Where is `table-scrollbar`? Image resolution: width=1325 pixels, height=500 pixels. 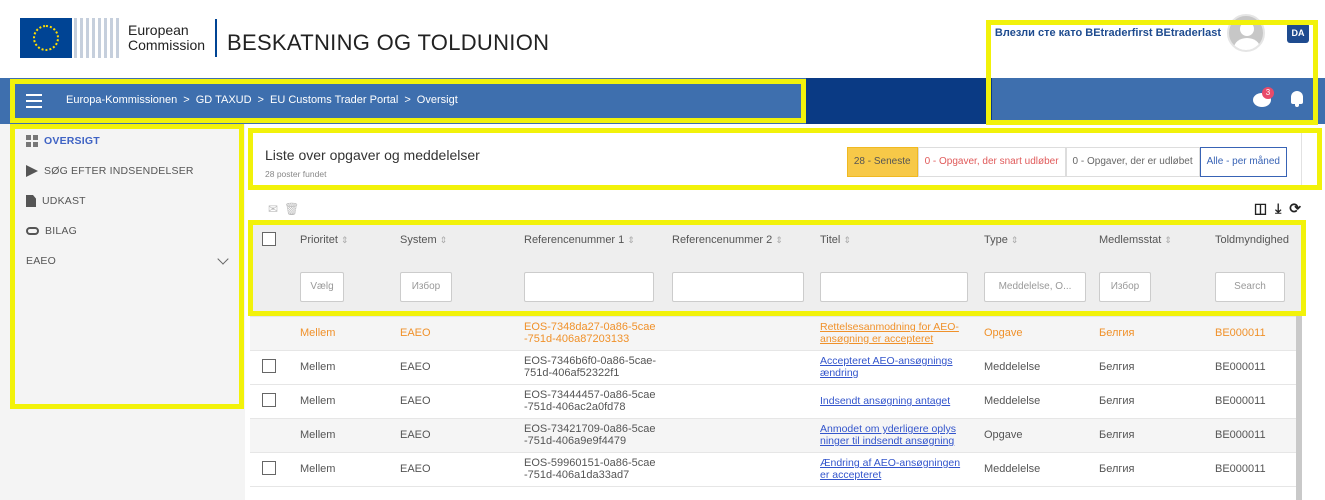
table-scrollbar is located at coordinates (1299, 406).